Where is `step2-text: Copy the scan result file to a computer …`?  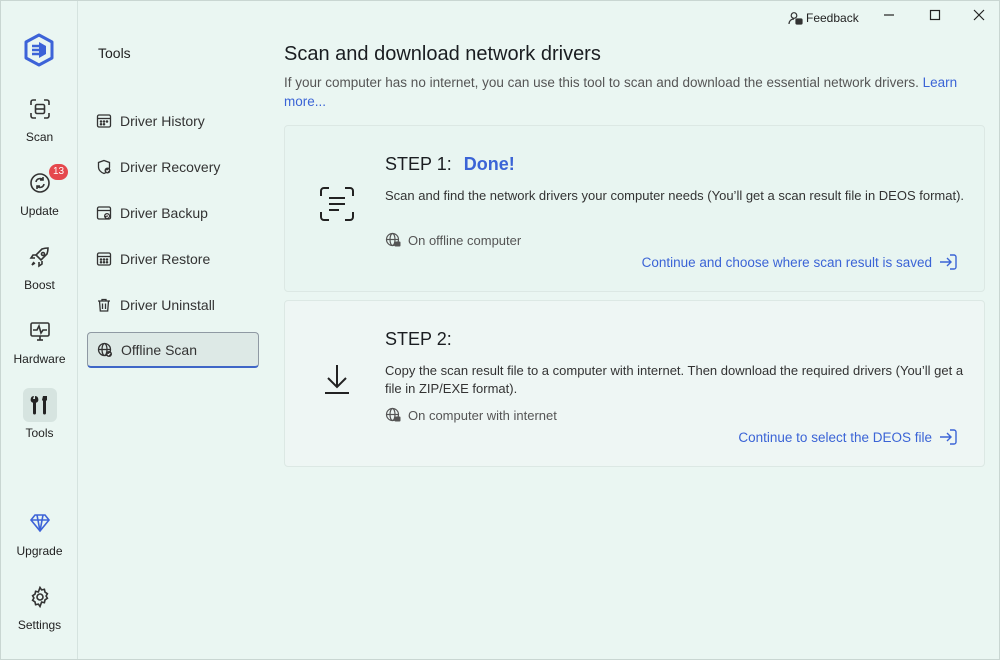
step2-text: Copy the scan result file to a computer … is located at coordinates (674, 379).